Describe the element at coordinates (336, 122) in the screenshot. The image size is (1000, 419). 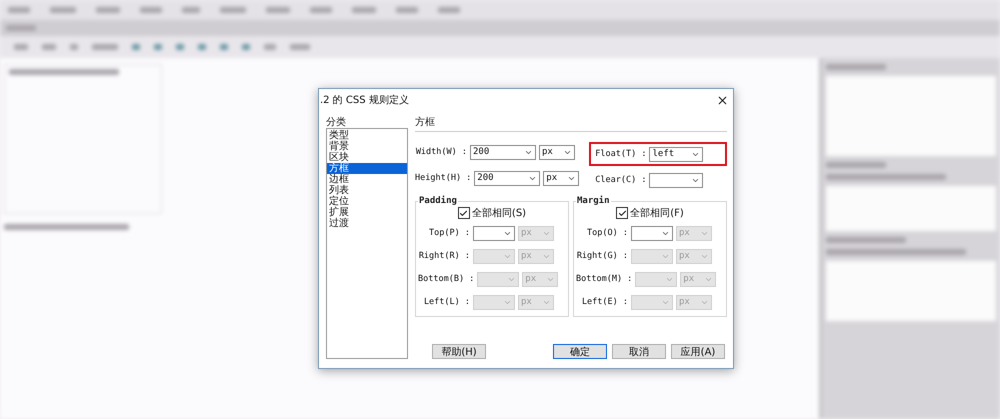
I see `category-label: 分类` at that location.